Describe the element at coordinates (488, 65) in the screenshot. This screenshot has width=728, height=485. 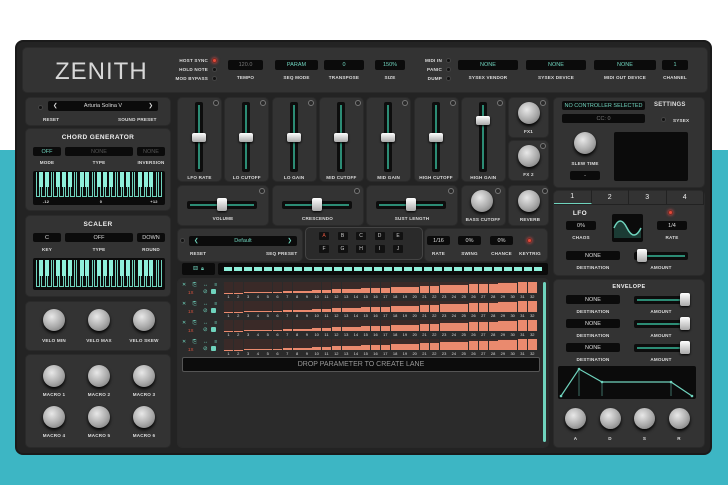
I see `sysex-vendor-field: NONE` at that location.